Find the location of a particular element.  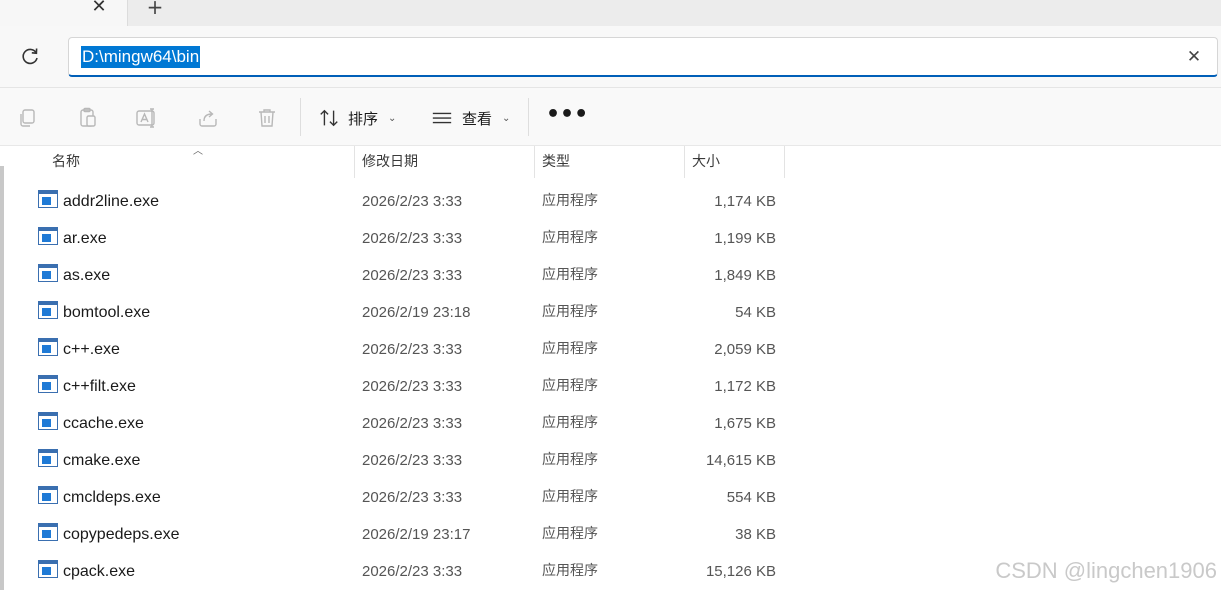

file-size: 2,059 KB is located at coordinates (745, 349).